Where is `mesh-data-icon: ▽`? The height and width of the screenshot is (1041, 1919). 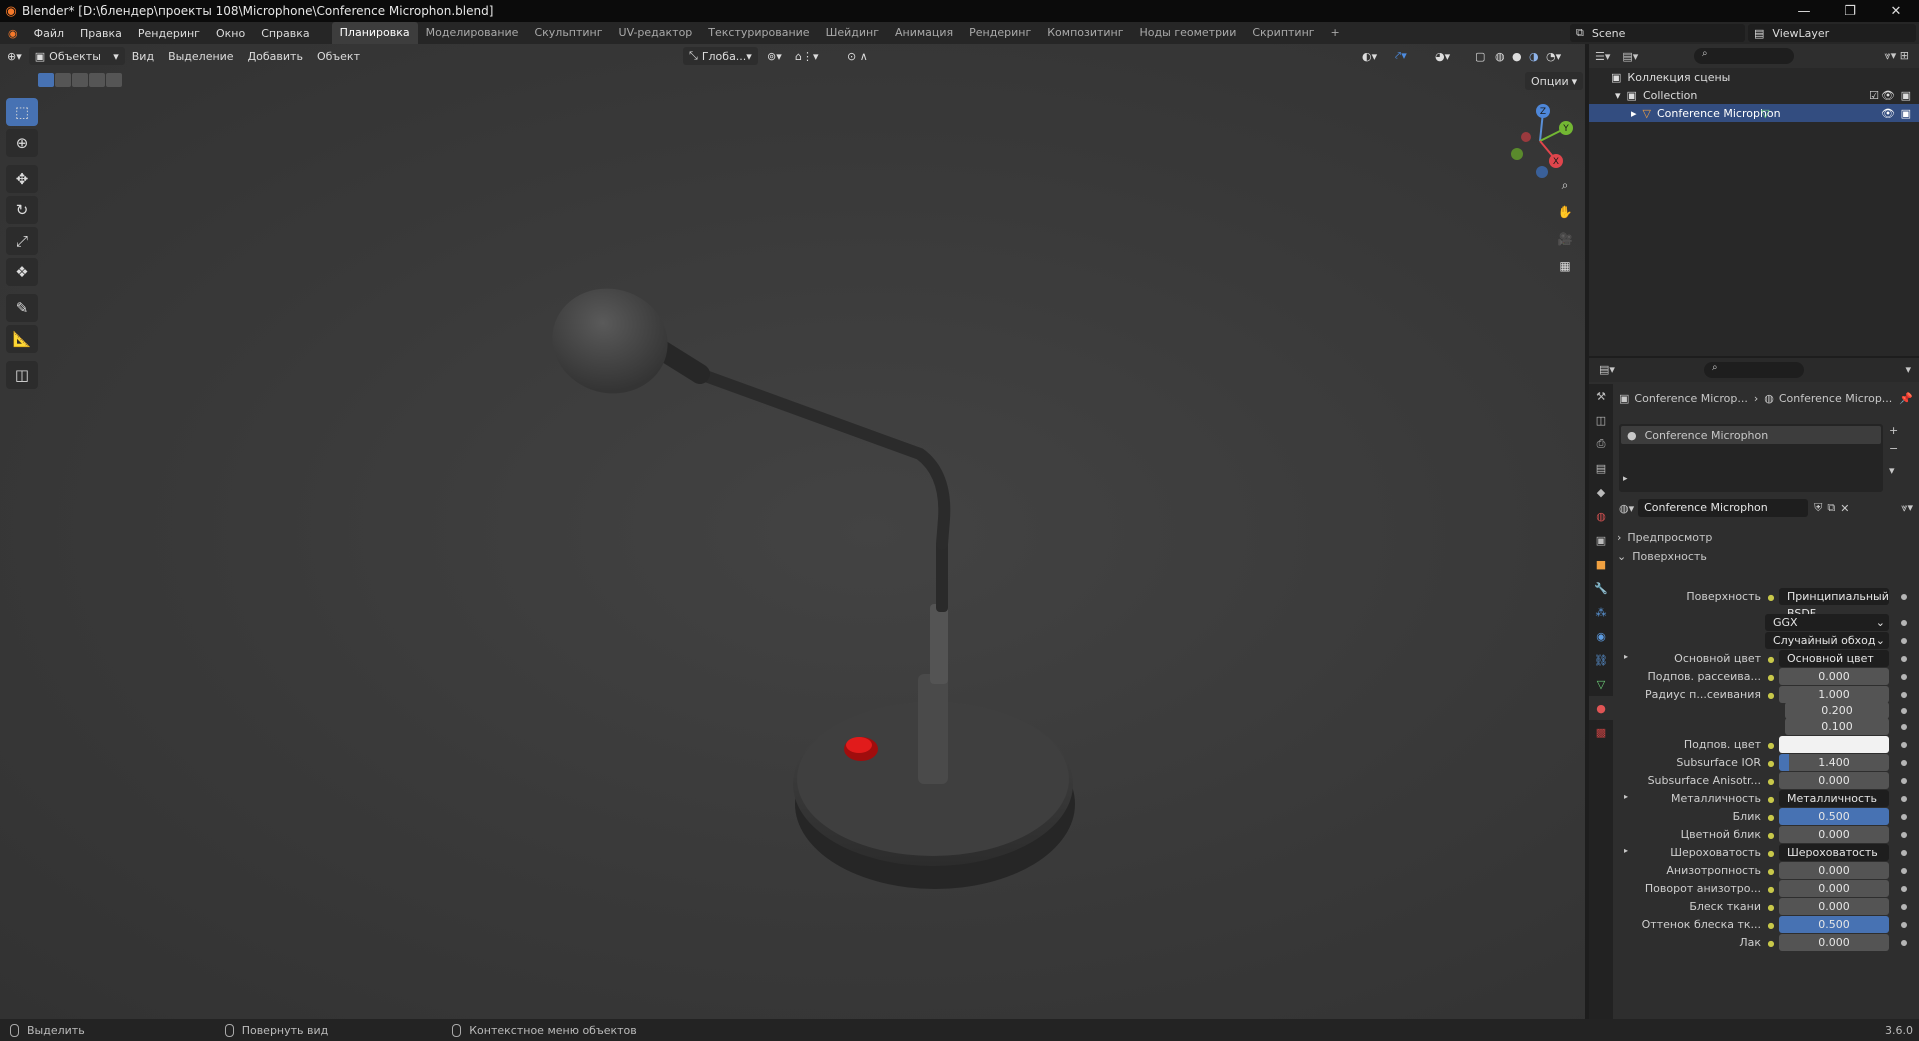
mesh-data-icon: ▽ is located at coordinates (1765, 113).